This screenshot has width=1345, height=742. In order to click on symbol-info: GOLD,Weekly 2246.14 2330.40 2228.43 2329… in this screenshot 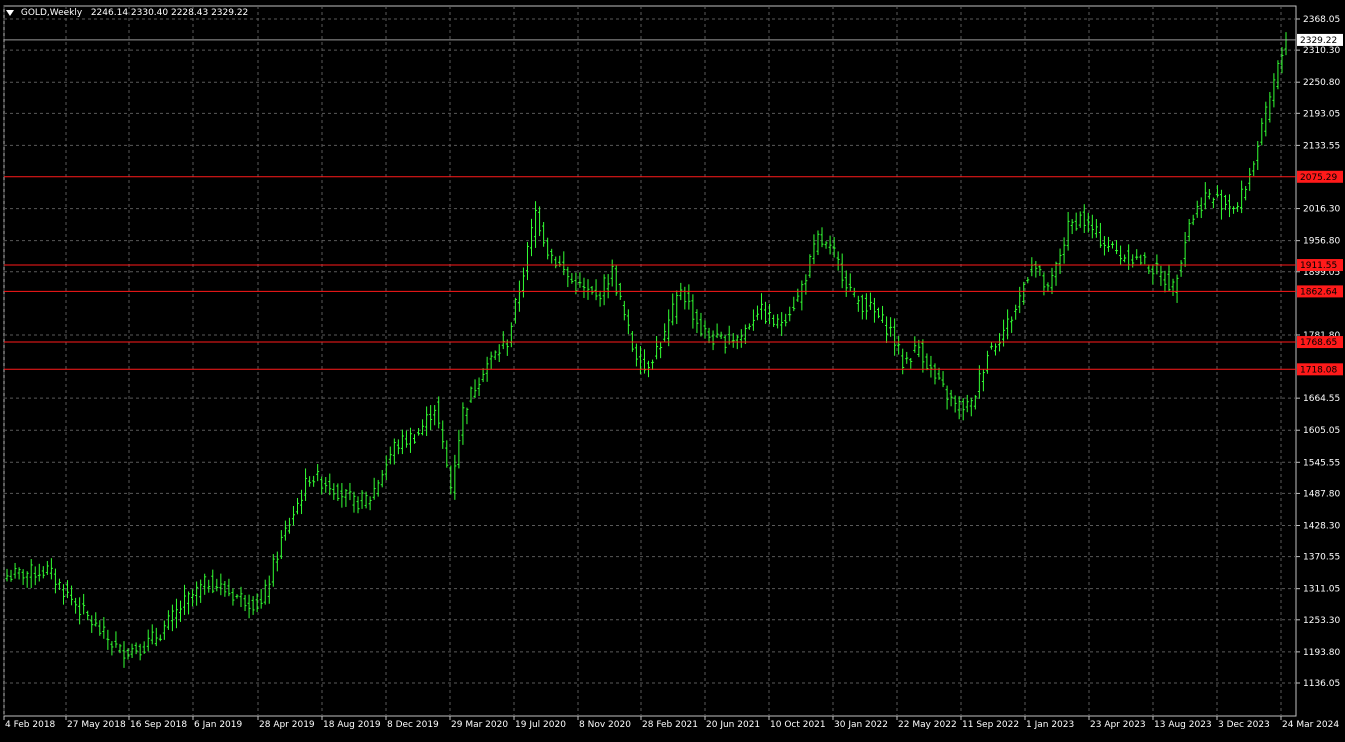, I will do `click(127, 13)`.